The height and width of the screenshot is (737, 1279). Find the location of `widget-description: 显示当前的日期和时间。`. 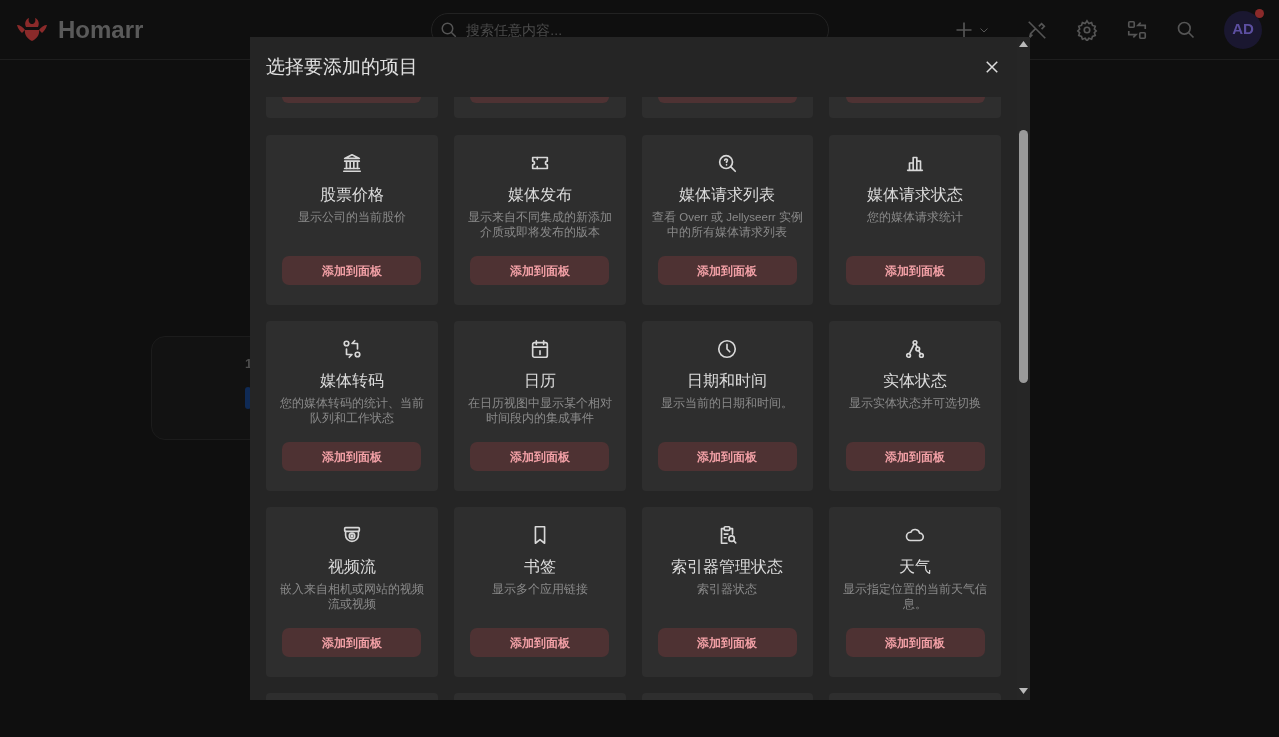

widget-description: 显示当前的日期和时间。 is located at coordinates (727, 403).